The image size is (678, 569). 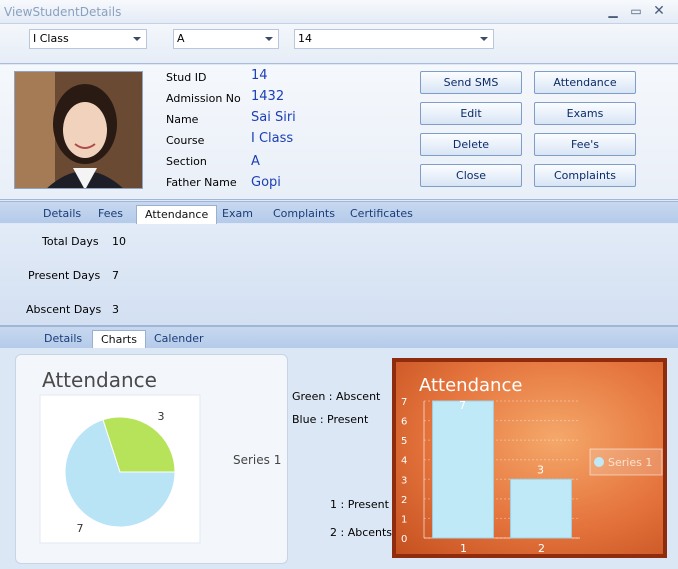 What do you see at coordinates (336, 396) in the screenshot?
I see `legend-note-green: Green : Abscent` at bounding box center [336, 396].